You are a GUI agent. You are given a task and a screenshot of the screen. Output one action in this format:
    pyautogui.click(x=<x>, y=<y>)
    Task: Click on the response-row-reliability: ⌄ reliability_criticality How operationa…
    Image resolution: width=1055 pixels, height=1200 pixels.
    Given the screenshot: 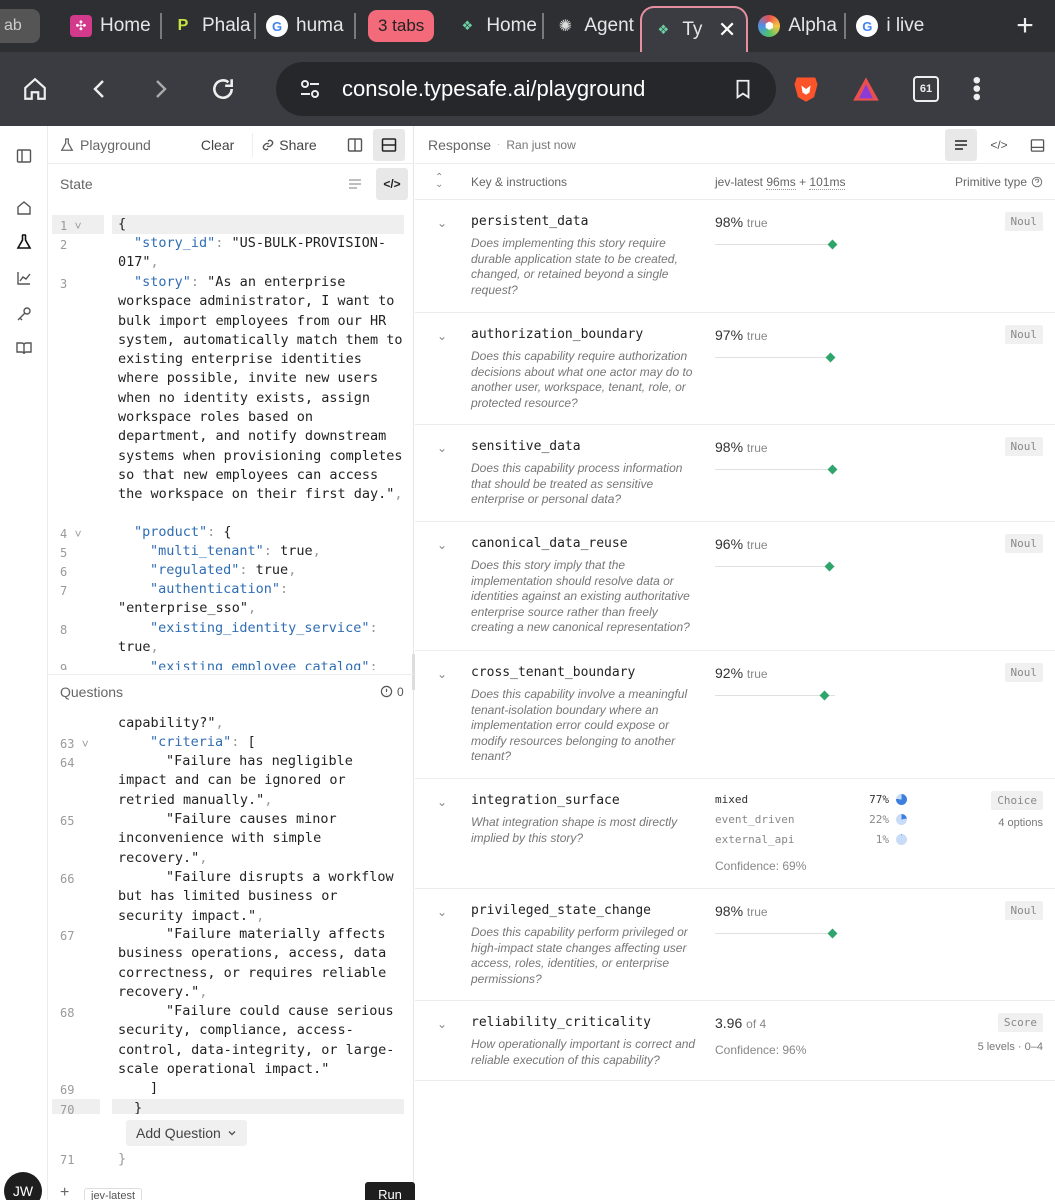 What is the action you would take?
    pyautogui.click(x=735, y=1041)
    